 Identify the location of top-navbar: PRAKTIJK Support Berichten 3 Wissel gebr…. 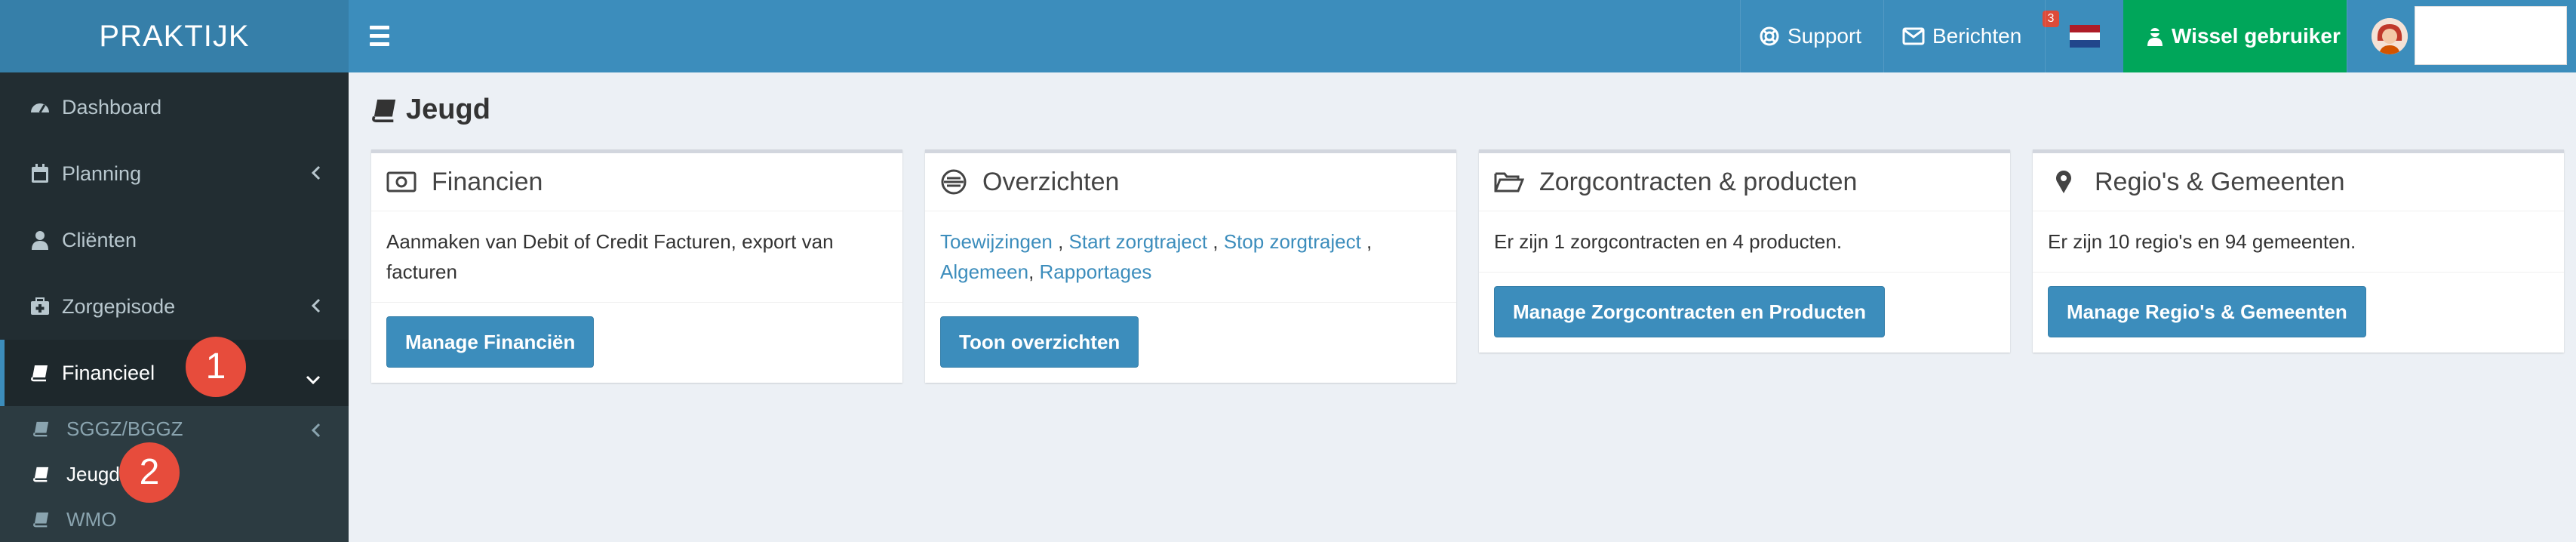
(1288, 36).